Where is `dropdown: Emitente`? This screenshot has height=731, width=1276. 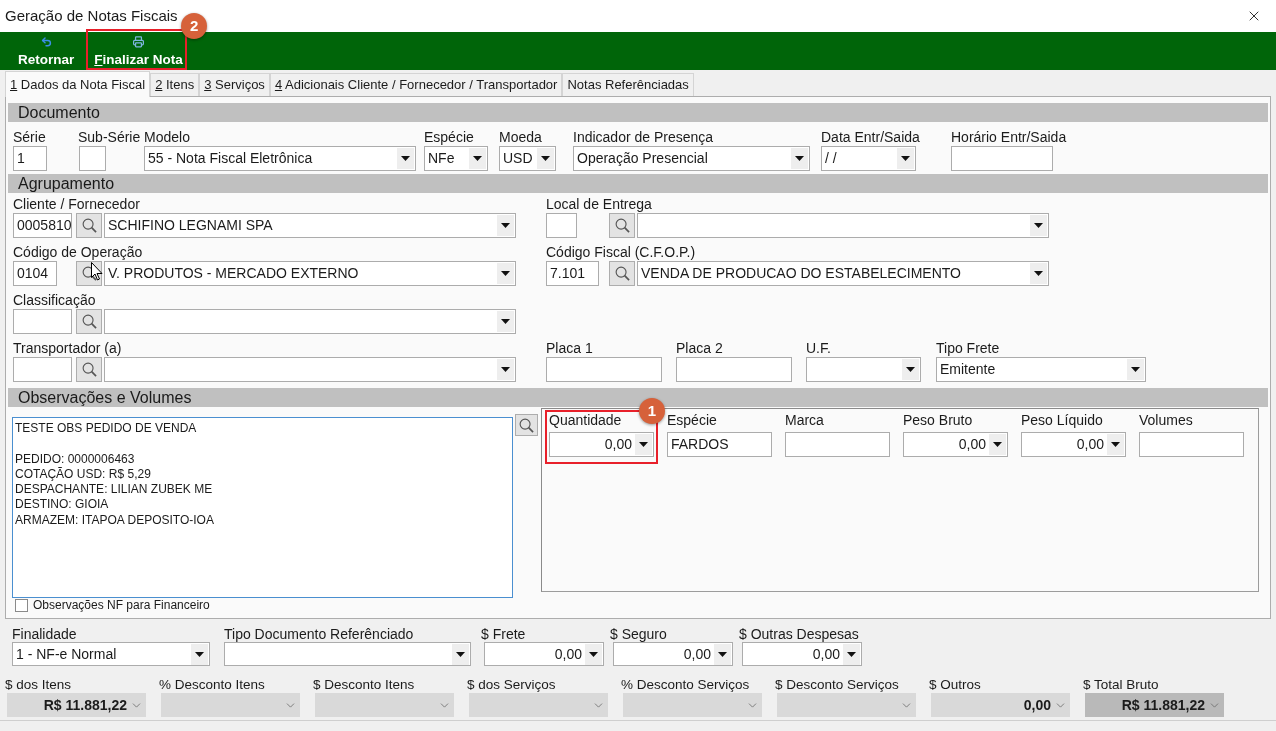
dropdown: Emitente is located at coordinates (1041, 369).